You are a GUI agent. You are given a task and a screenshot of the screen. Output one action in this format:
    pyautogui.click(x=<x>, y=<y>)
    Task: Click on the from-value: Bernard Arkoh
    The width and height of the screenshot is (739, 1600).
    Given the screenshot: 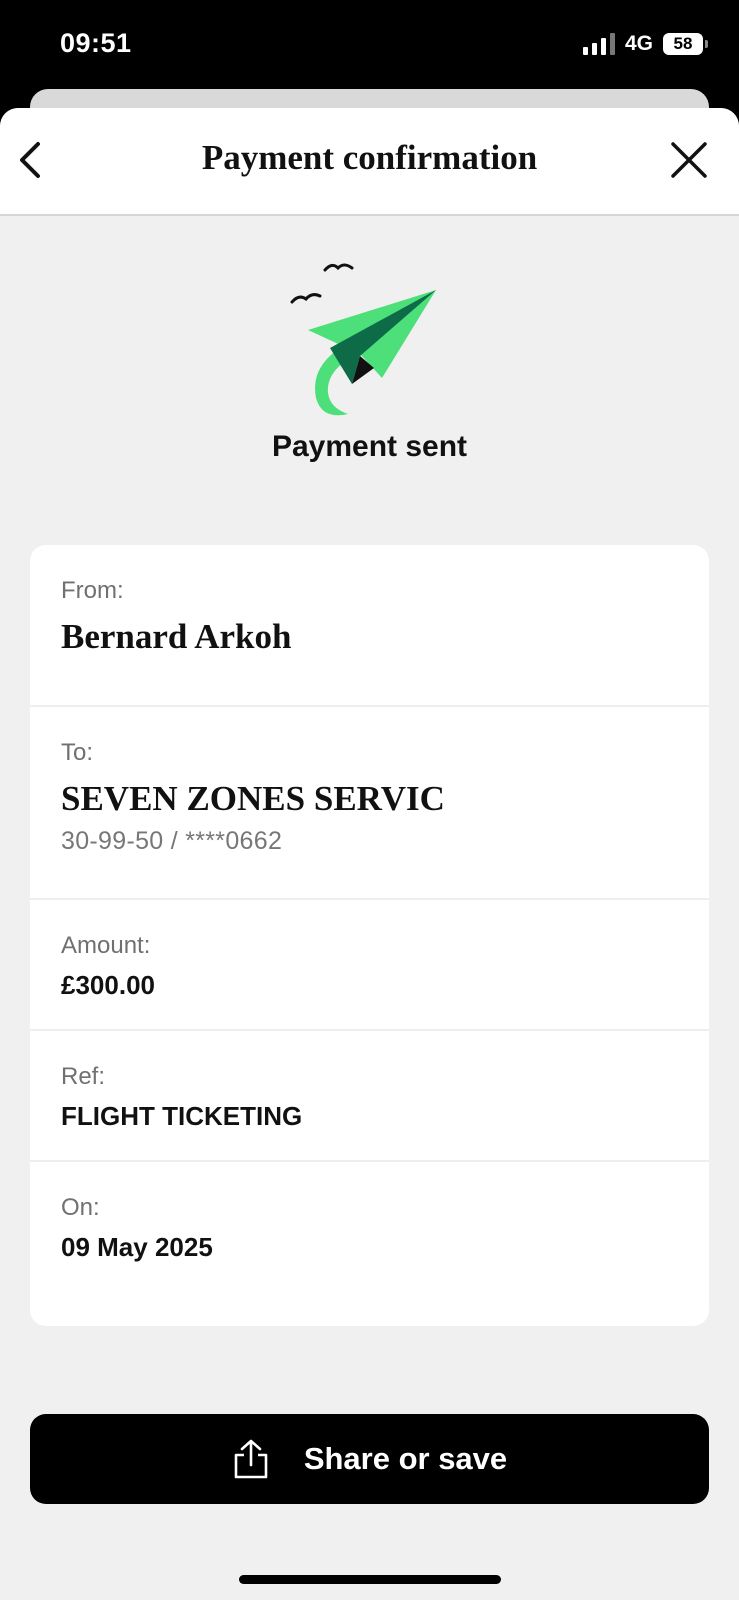 What is the action you would take?
    pyautogui.click(x=176, y=636)
    